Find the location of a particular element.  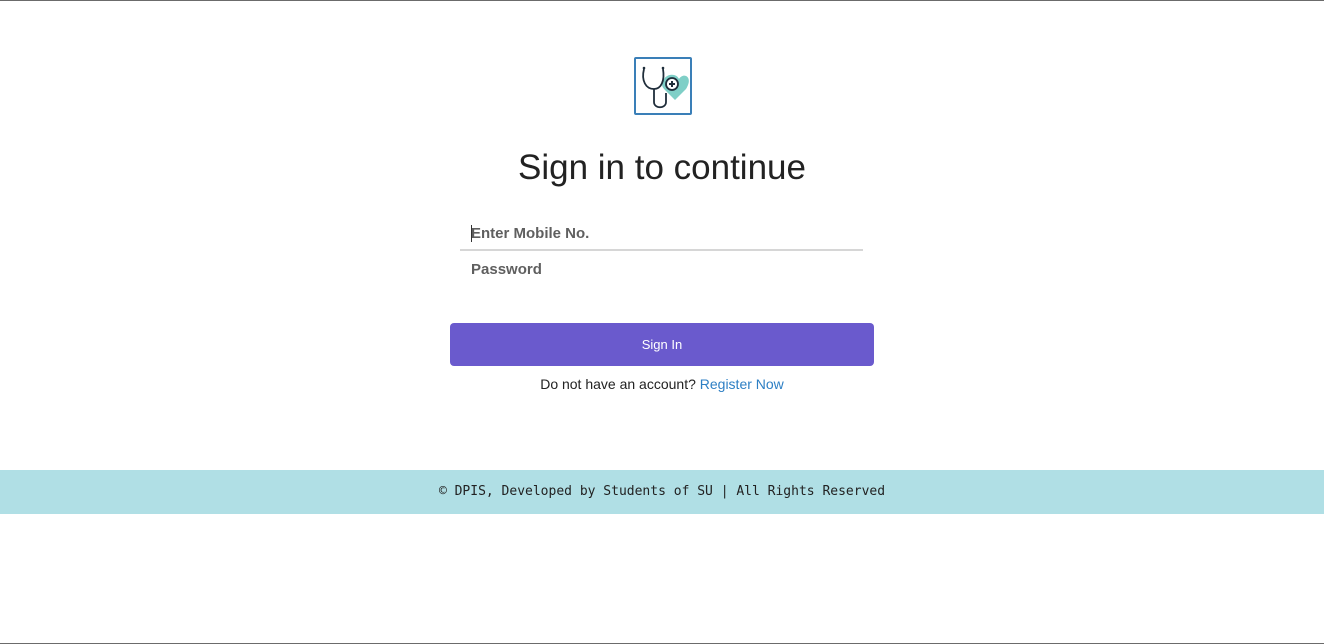

stethoscope-logo-icon is located at coordinates (663, 86).